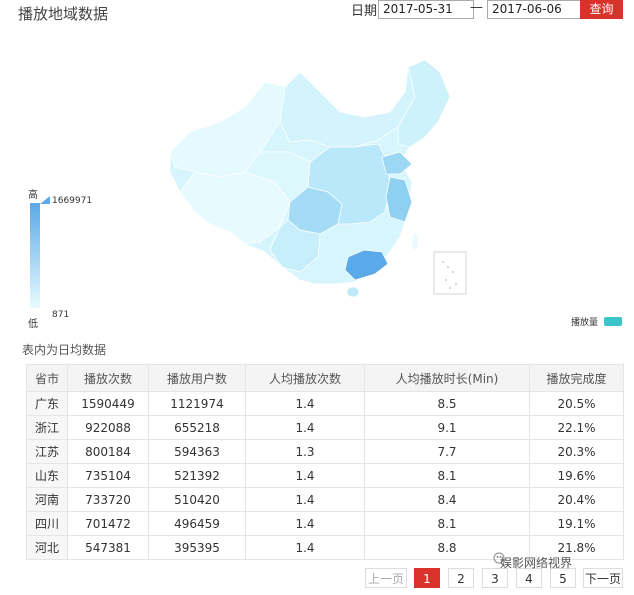 Image resolution: width=634 pixels, height=595 pixels. What do you see at coordinates (47, 523) in the screenshot?
I see `province-cell: 四川` at bounding box center [47, 523].